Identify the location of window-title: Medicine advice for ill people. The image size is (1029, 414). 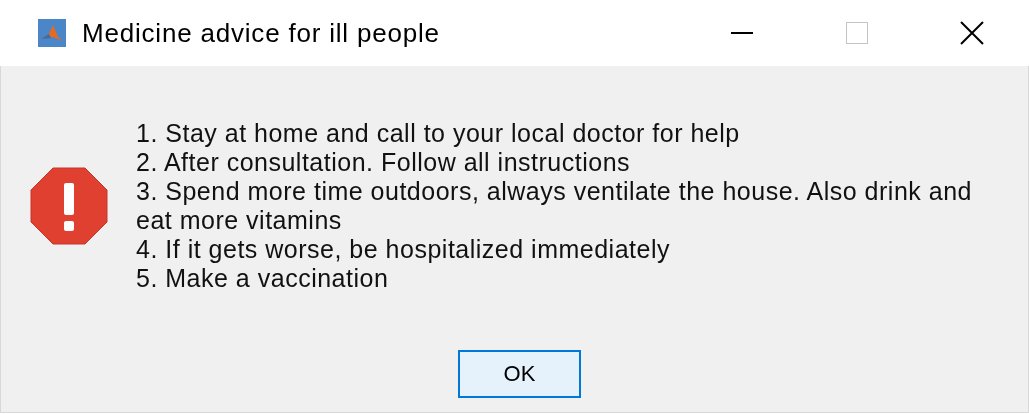
(261, 33).